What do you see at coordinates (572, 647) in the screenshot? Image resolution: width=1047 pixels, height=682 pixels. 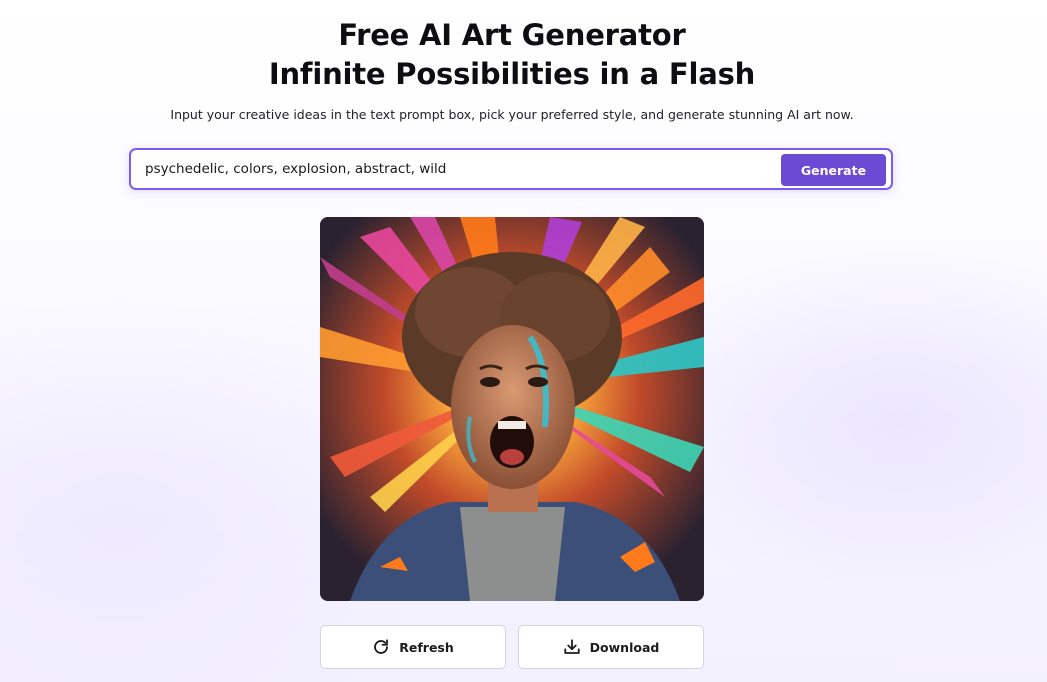 I see `download-icon` at bounding box center [572, 647].